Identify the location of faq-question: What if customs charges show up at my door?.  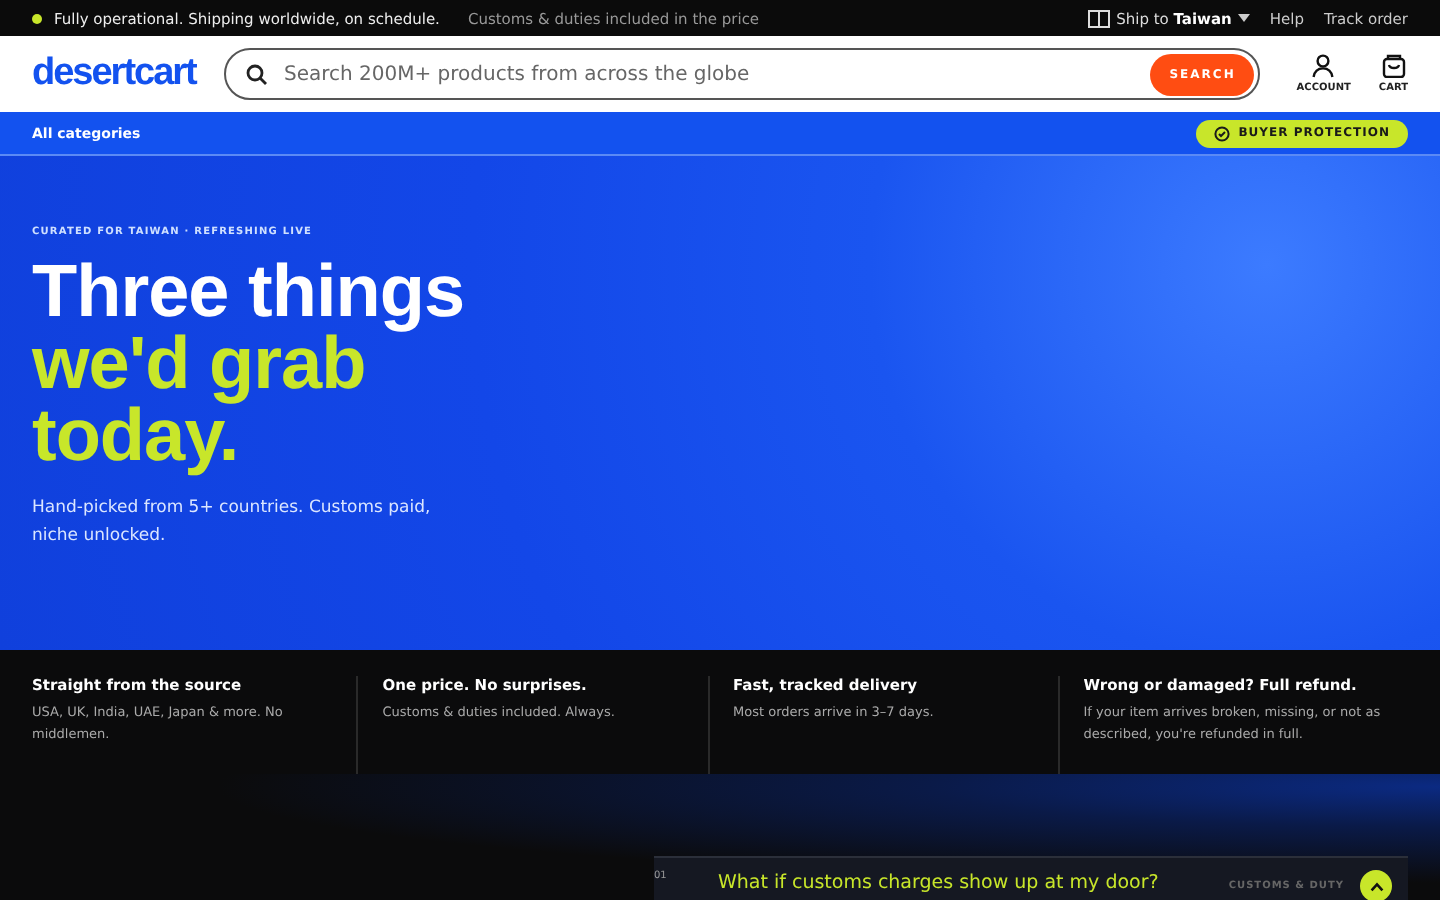
(939, 883).